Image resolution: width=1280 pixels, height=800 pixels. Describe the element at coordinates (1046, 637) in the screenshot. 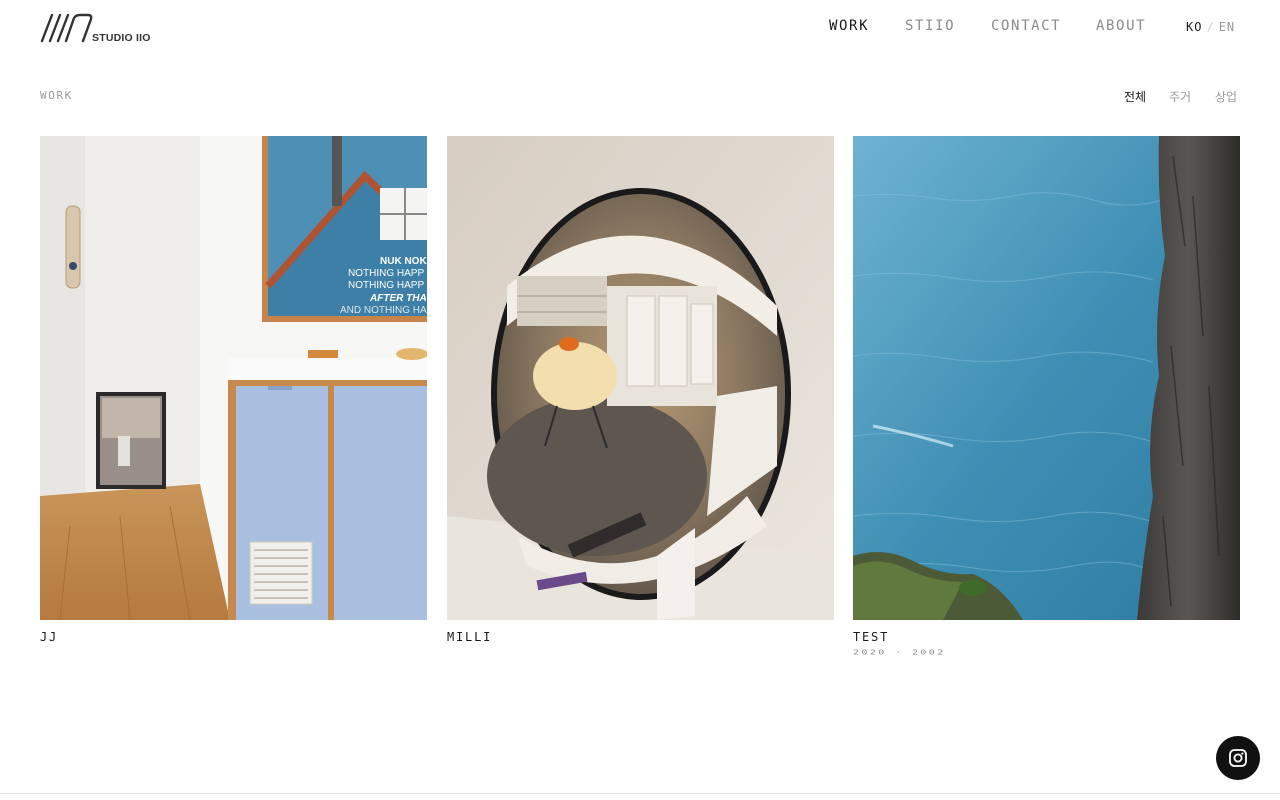

I see `project-title-test: TEST` at that location.